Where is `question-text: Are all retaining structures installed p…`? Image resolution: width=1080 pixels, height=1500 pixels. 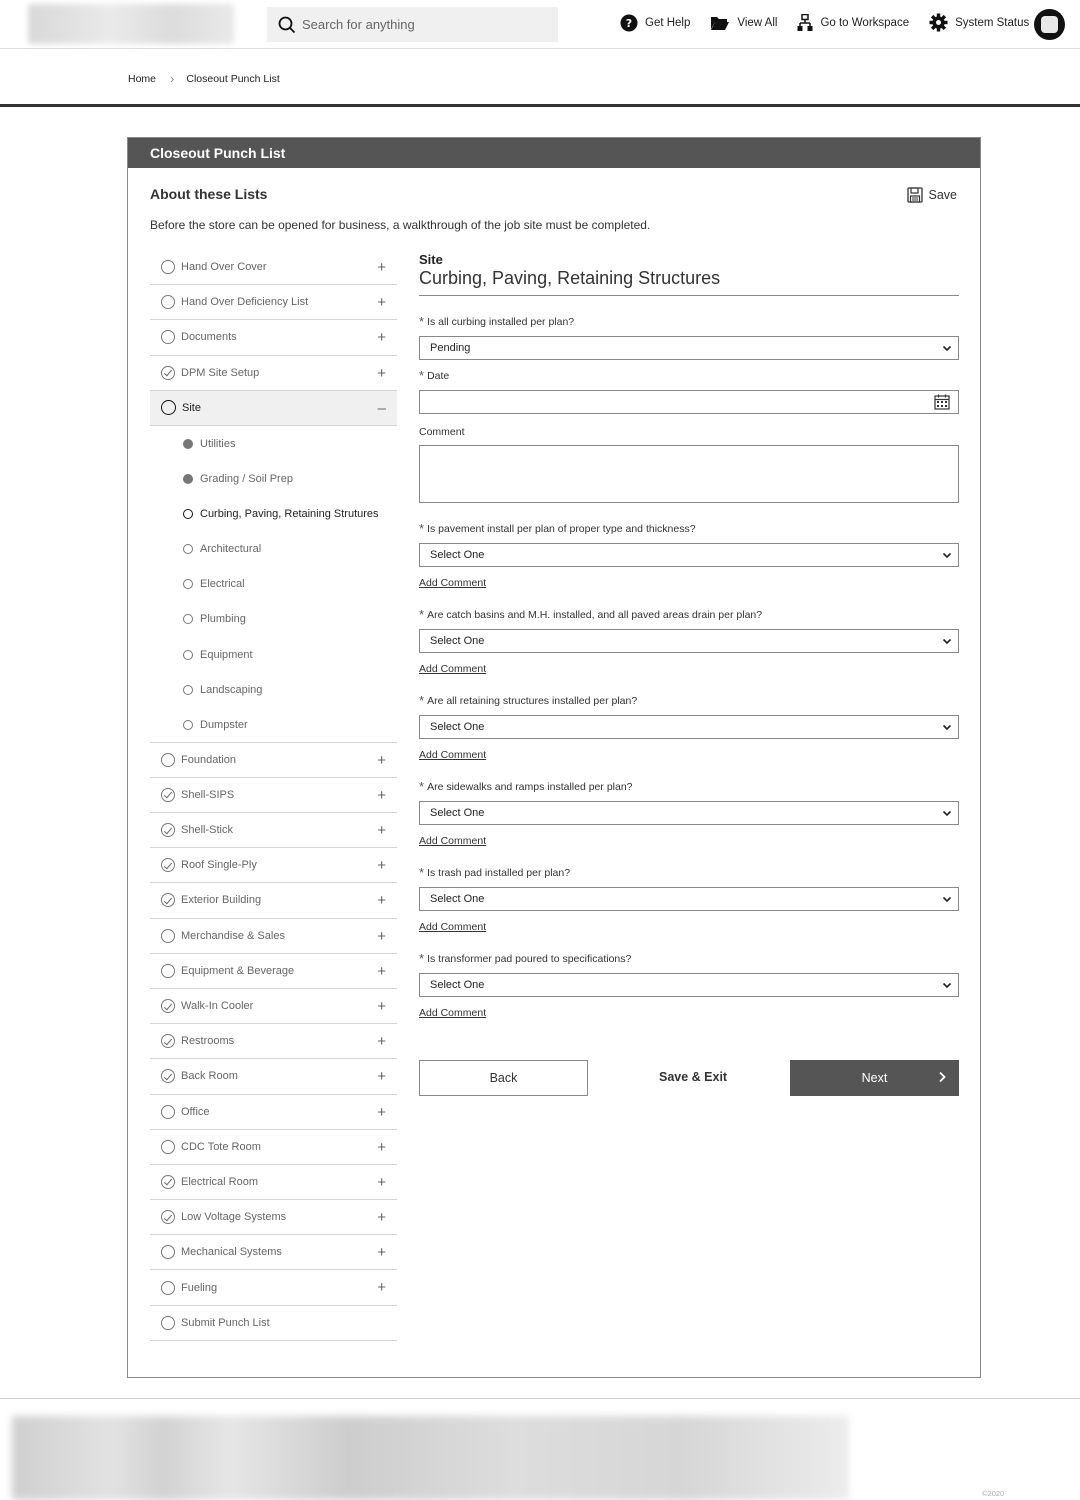
question-text: Are all retaining structures installed p… is located at coordinates (532, 701).